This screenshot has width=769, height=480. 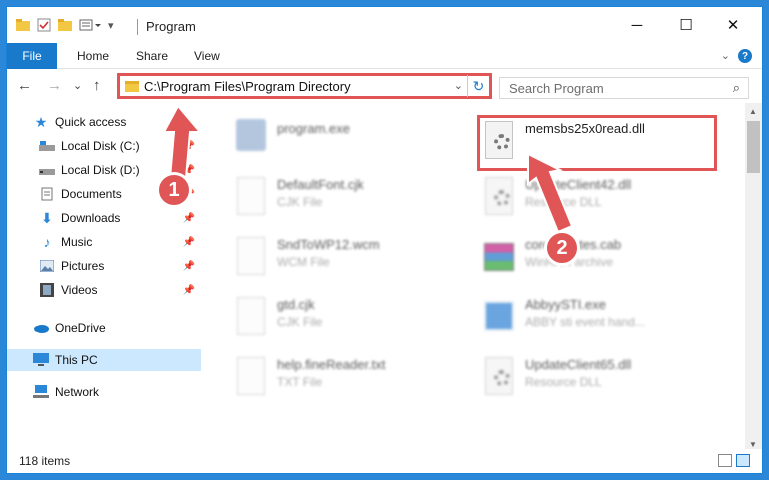 I want to click on network-icon, so click(x=41, y=392).